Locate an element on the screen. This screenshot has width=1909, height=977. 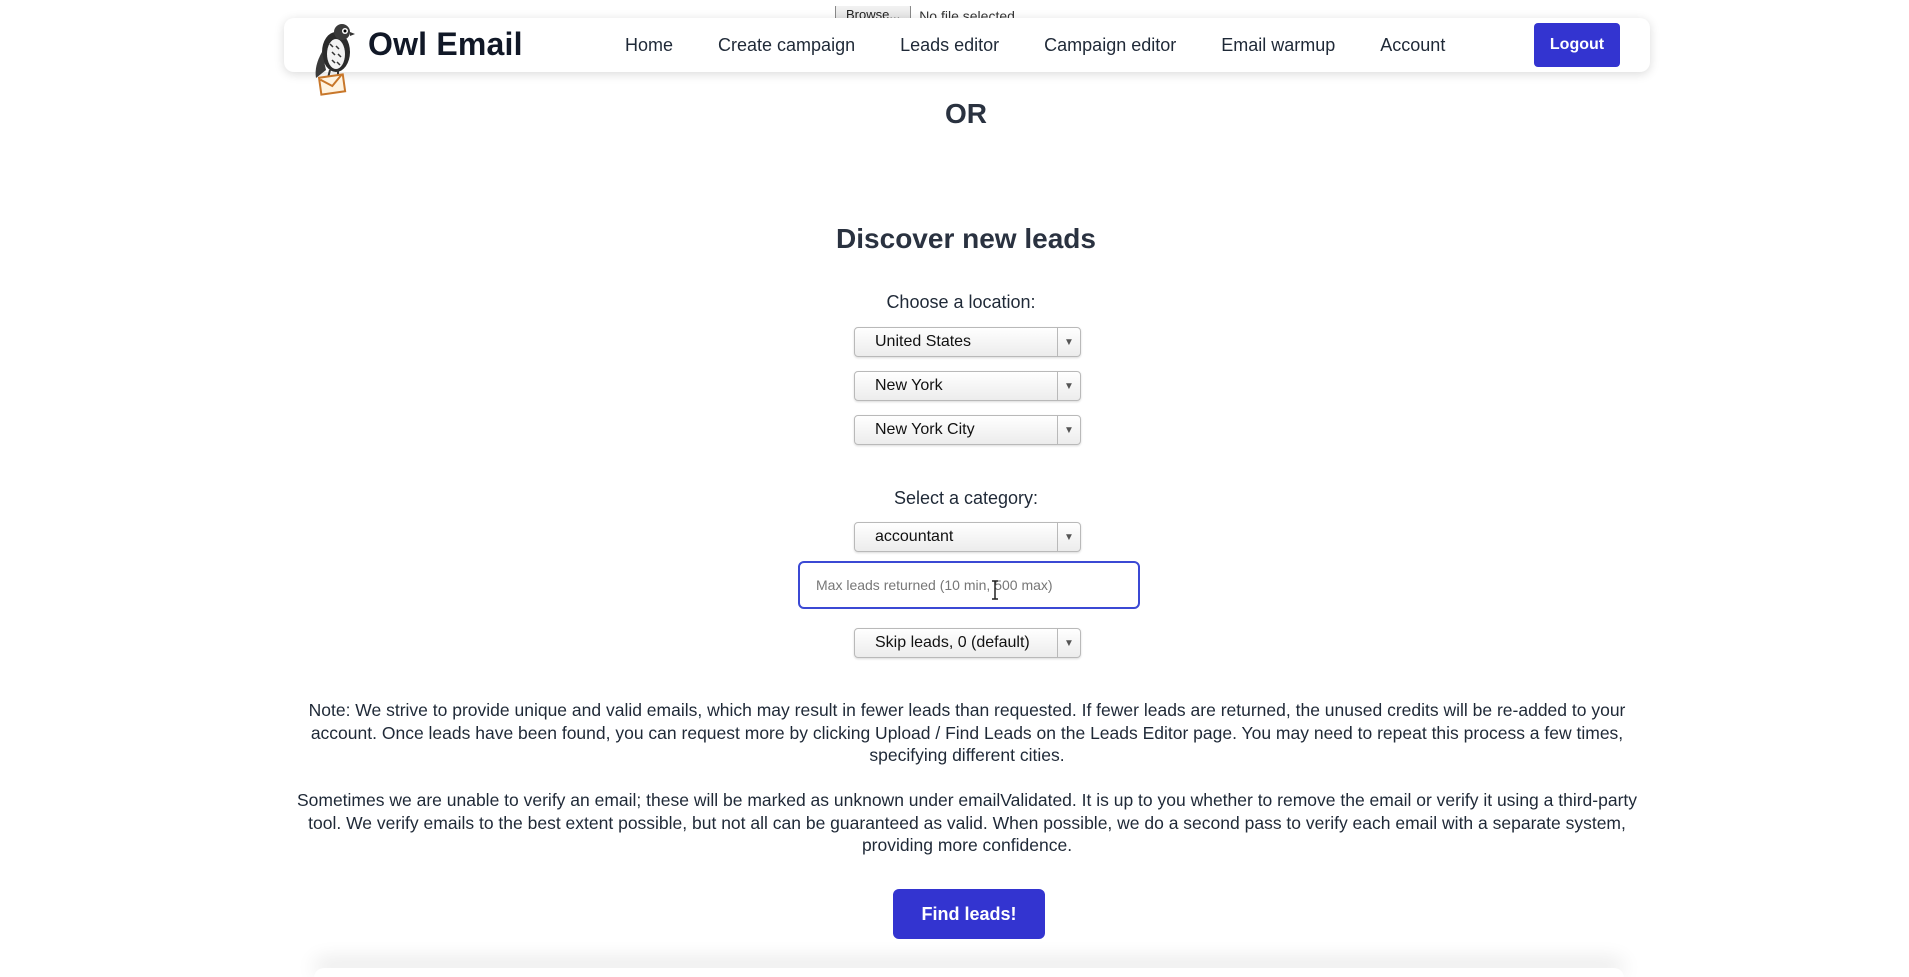
nav-create-campaign: Create campaign is located at coordinates (786, 45).